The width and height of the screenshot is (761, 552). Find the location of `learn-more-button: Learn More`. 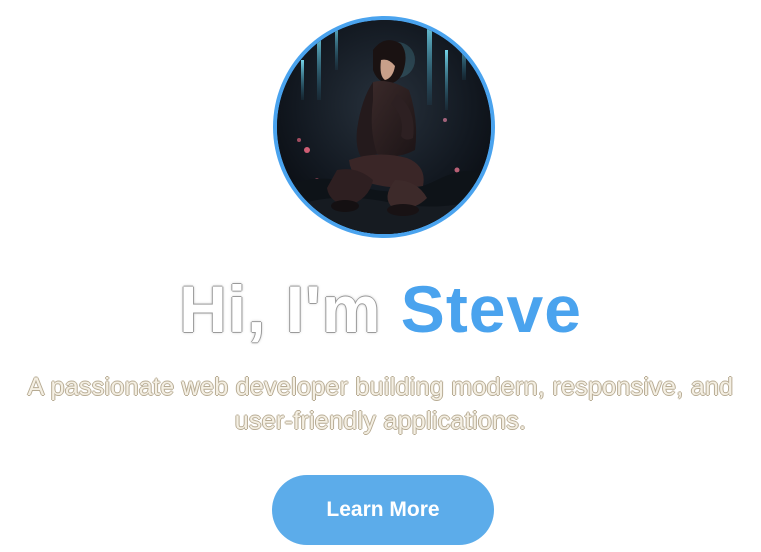

learn-more-button: Learn More is located at coordinates (383, 510).